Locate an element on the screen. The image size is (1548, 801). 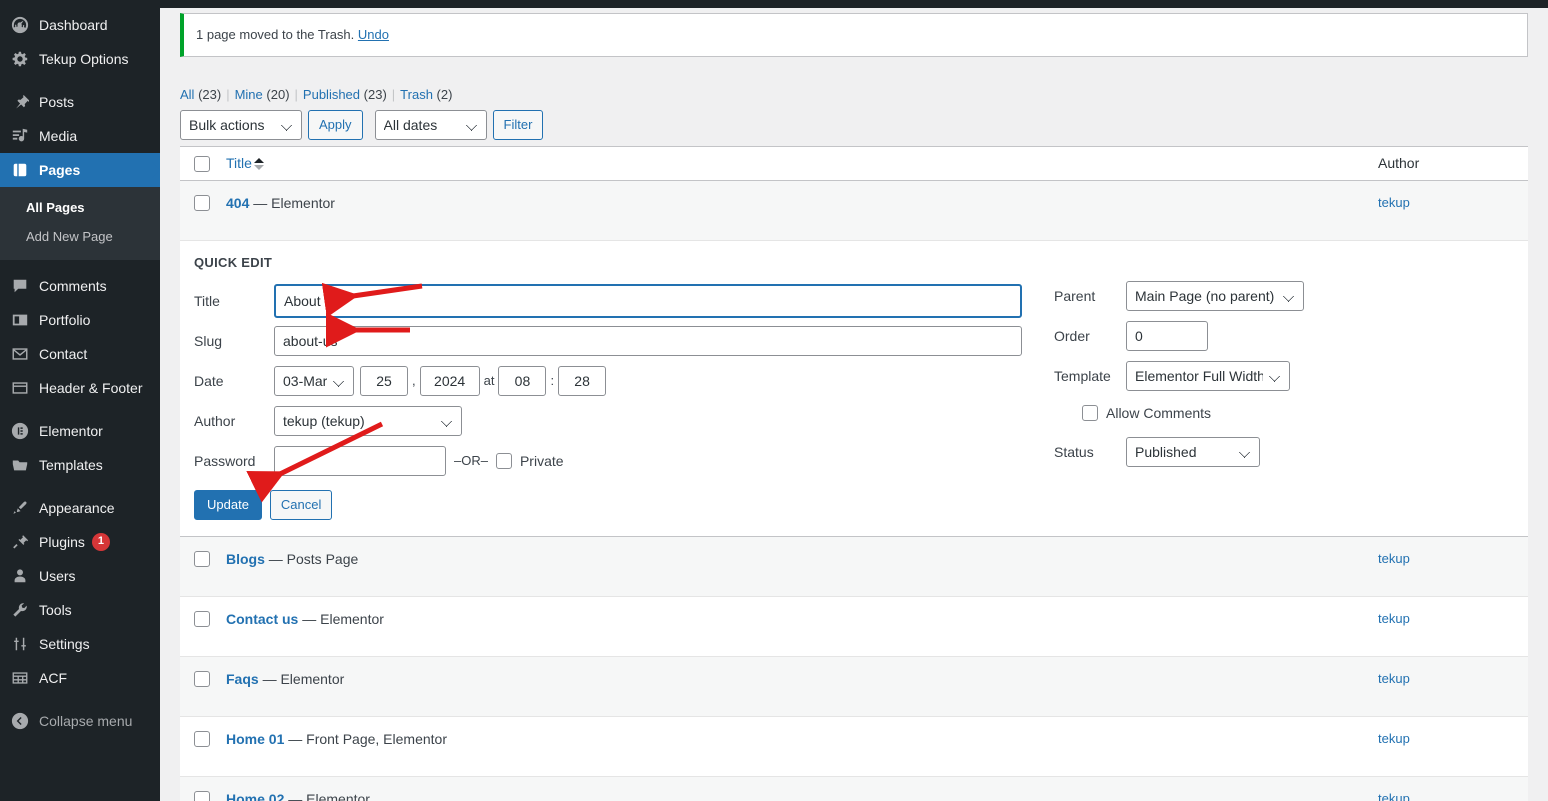
order-input is located at coordinates (1167, 335).